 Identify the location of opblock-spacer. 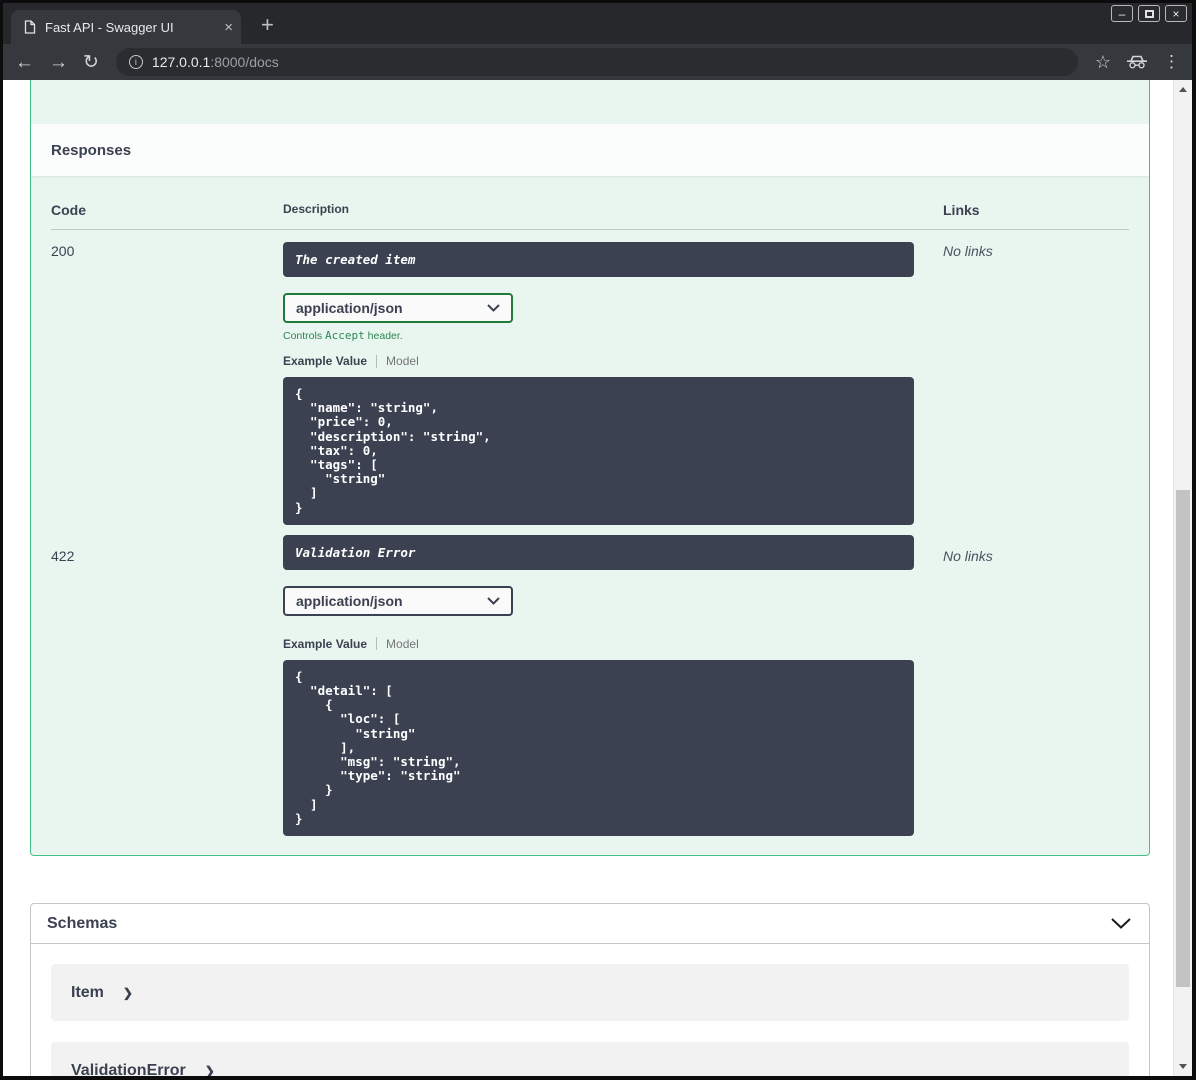
(590, 102).